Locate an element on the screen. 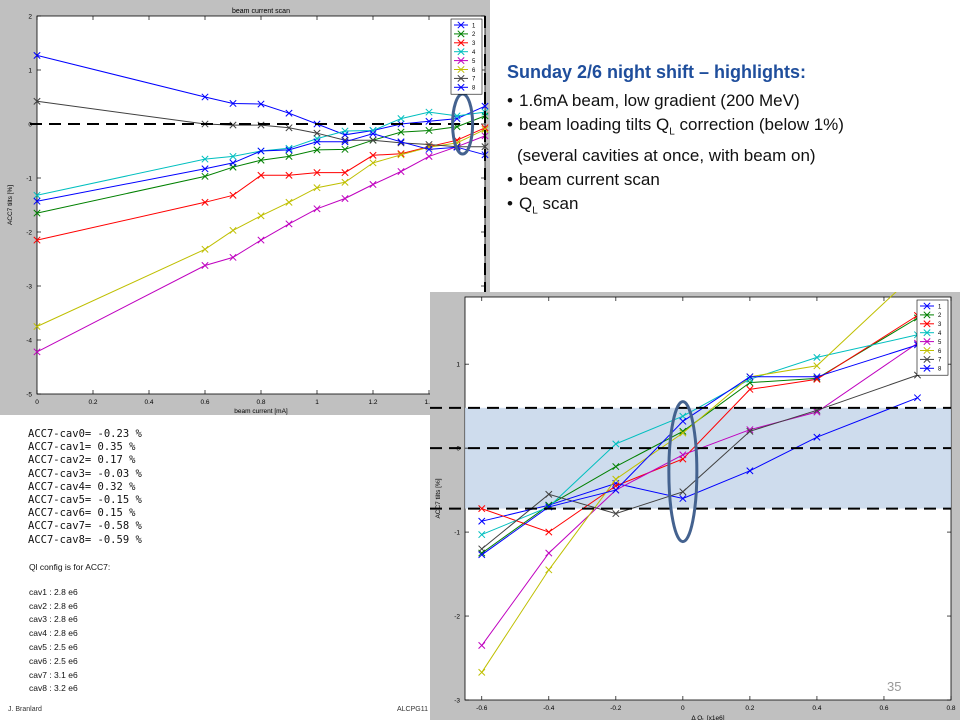 The height and width of the screenshot is (720, 960). ql-config-item: cav5 : 2.5 e6 is located at coordinates (53, 646).